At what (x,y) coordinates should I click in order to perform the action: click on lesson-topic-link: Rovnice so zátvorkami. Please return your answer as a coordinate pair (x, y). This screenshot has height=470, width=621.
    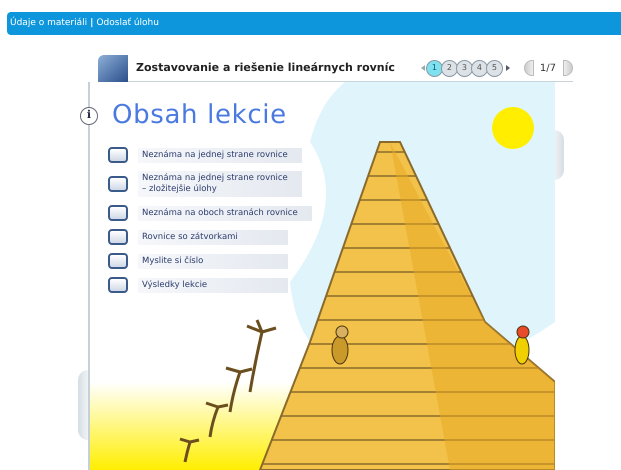
    Looking at the image, I should click on (213, 237).